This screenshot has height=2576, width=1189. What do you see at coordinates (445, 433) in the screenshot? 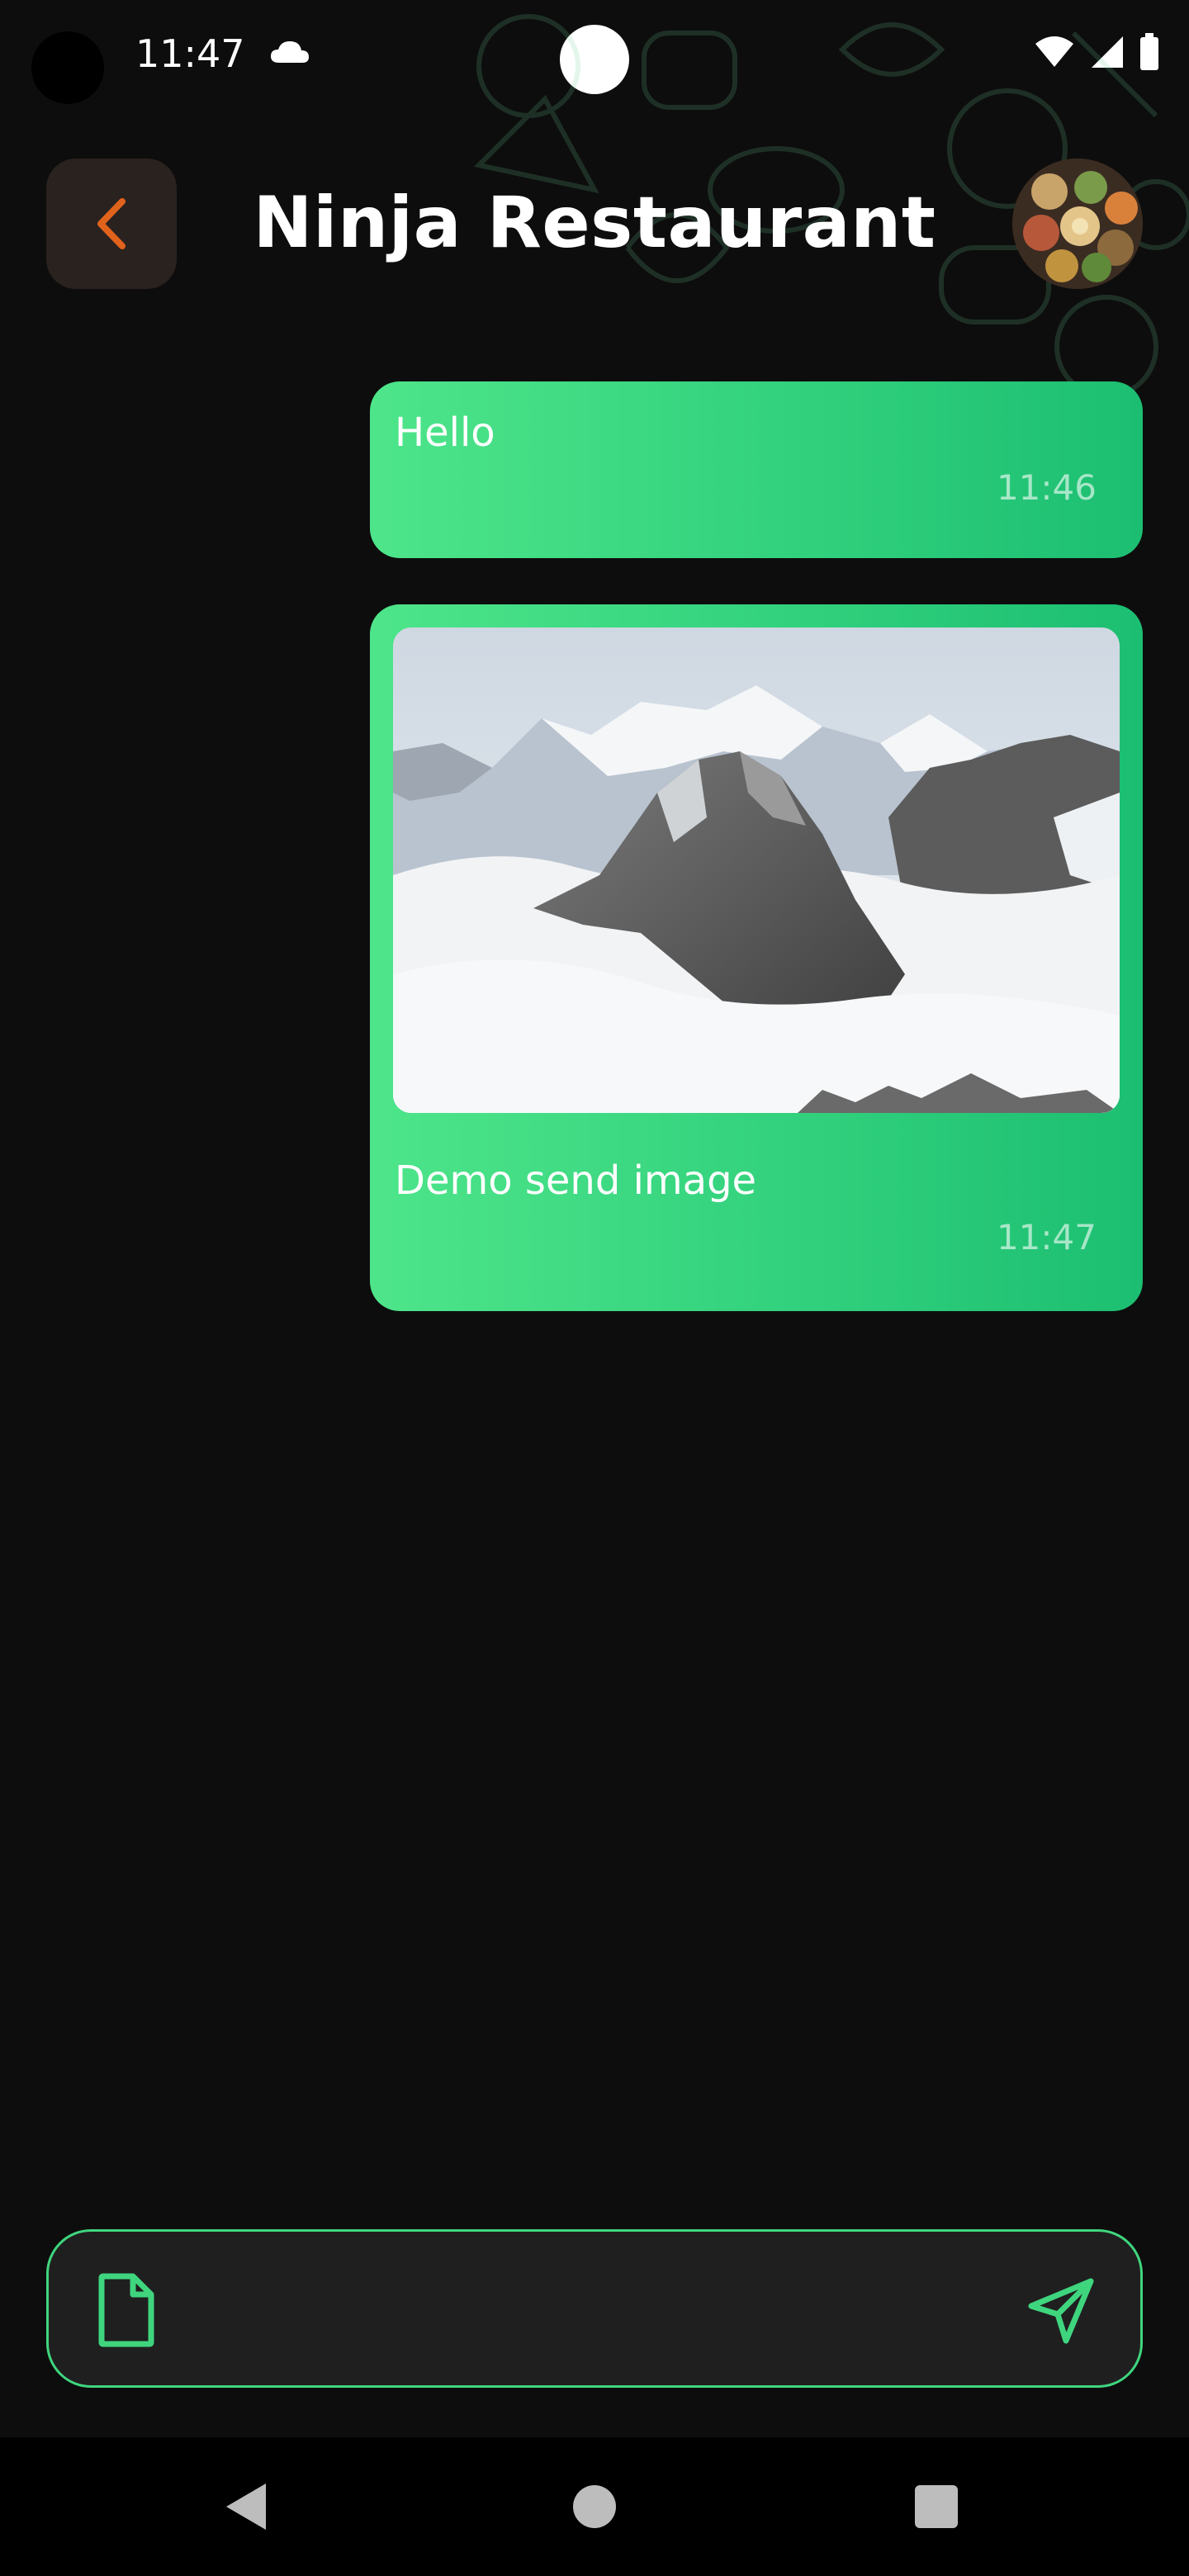
I see `message-text: Hello` at bounding box center [445, 433].